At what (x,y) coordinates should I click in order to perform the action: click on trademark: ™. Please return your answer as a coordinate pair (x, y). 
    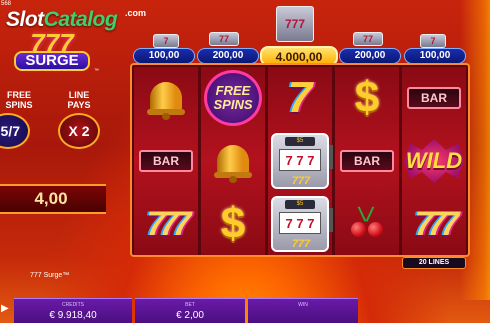
    Looking at the image, I should click on (96, 71).